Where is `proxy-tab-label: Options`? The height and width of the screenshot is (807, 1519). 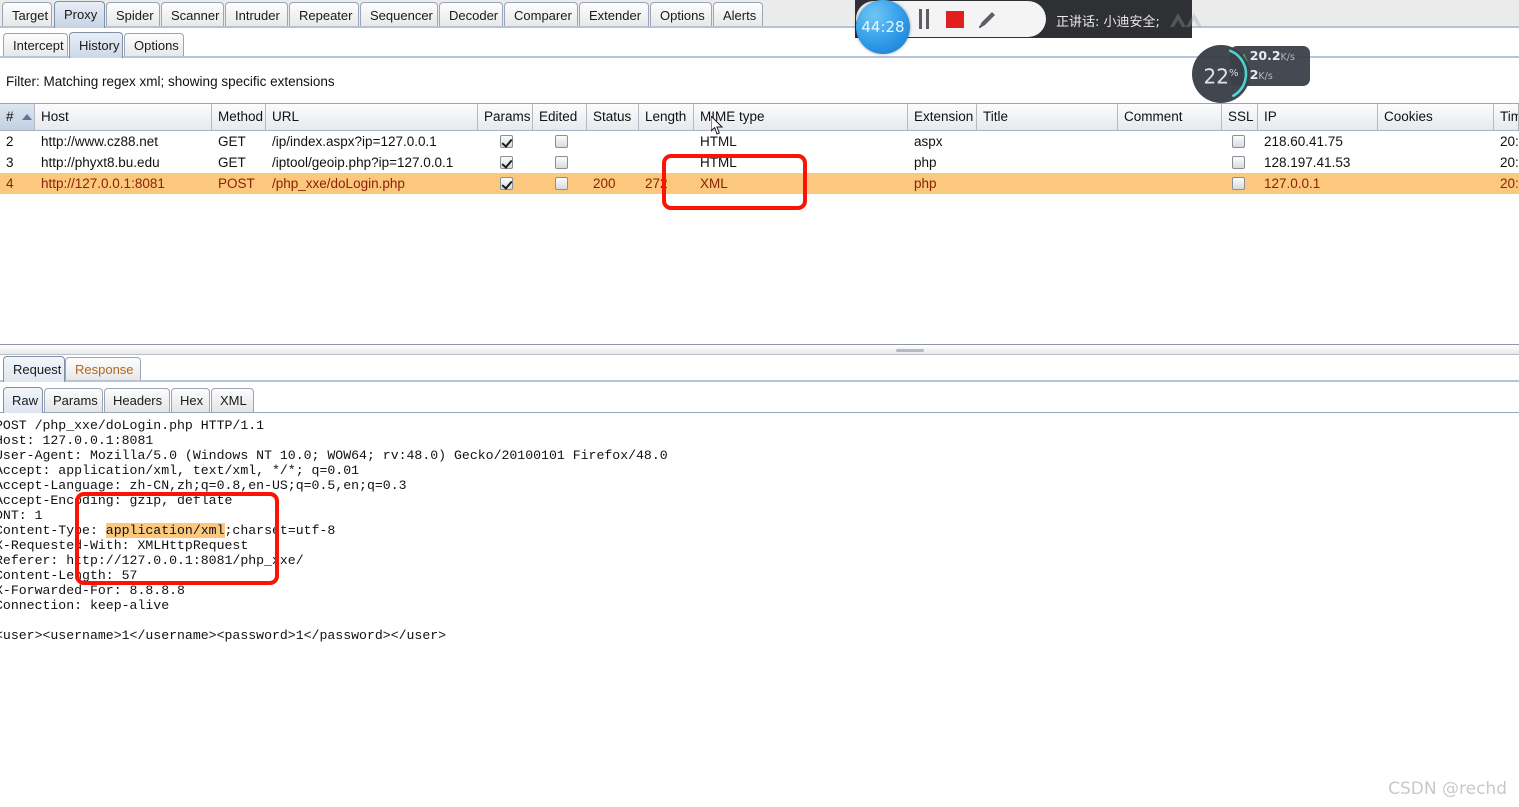
proxy-tab-label: Options is located at coordinates (156, 45).